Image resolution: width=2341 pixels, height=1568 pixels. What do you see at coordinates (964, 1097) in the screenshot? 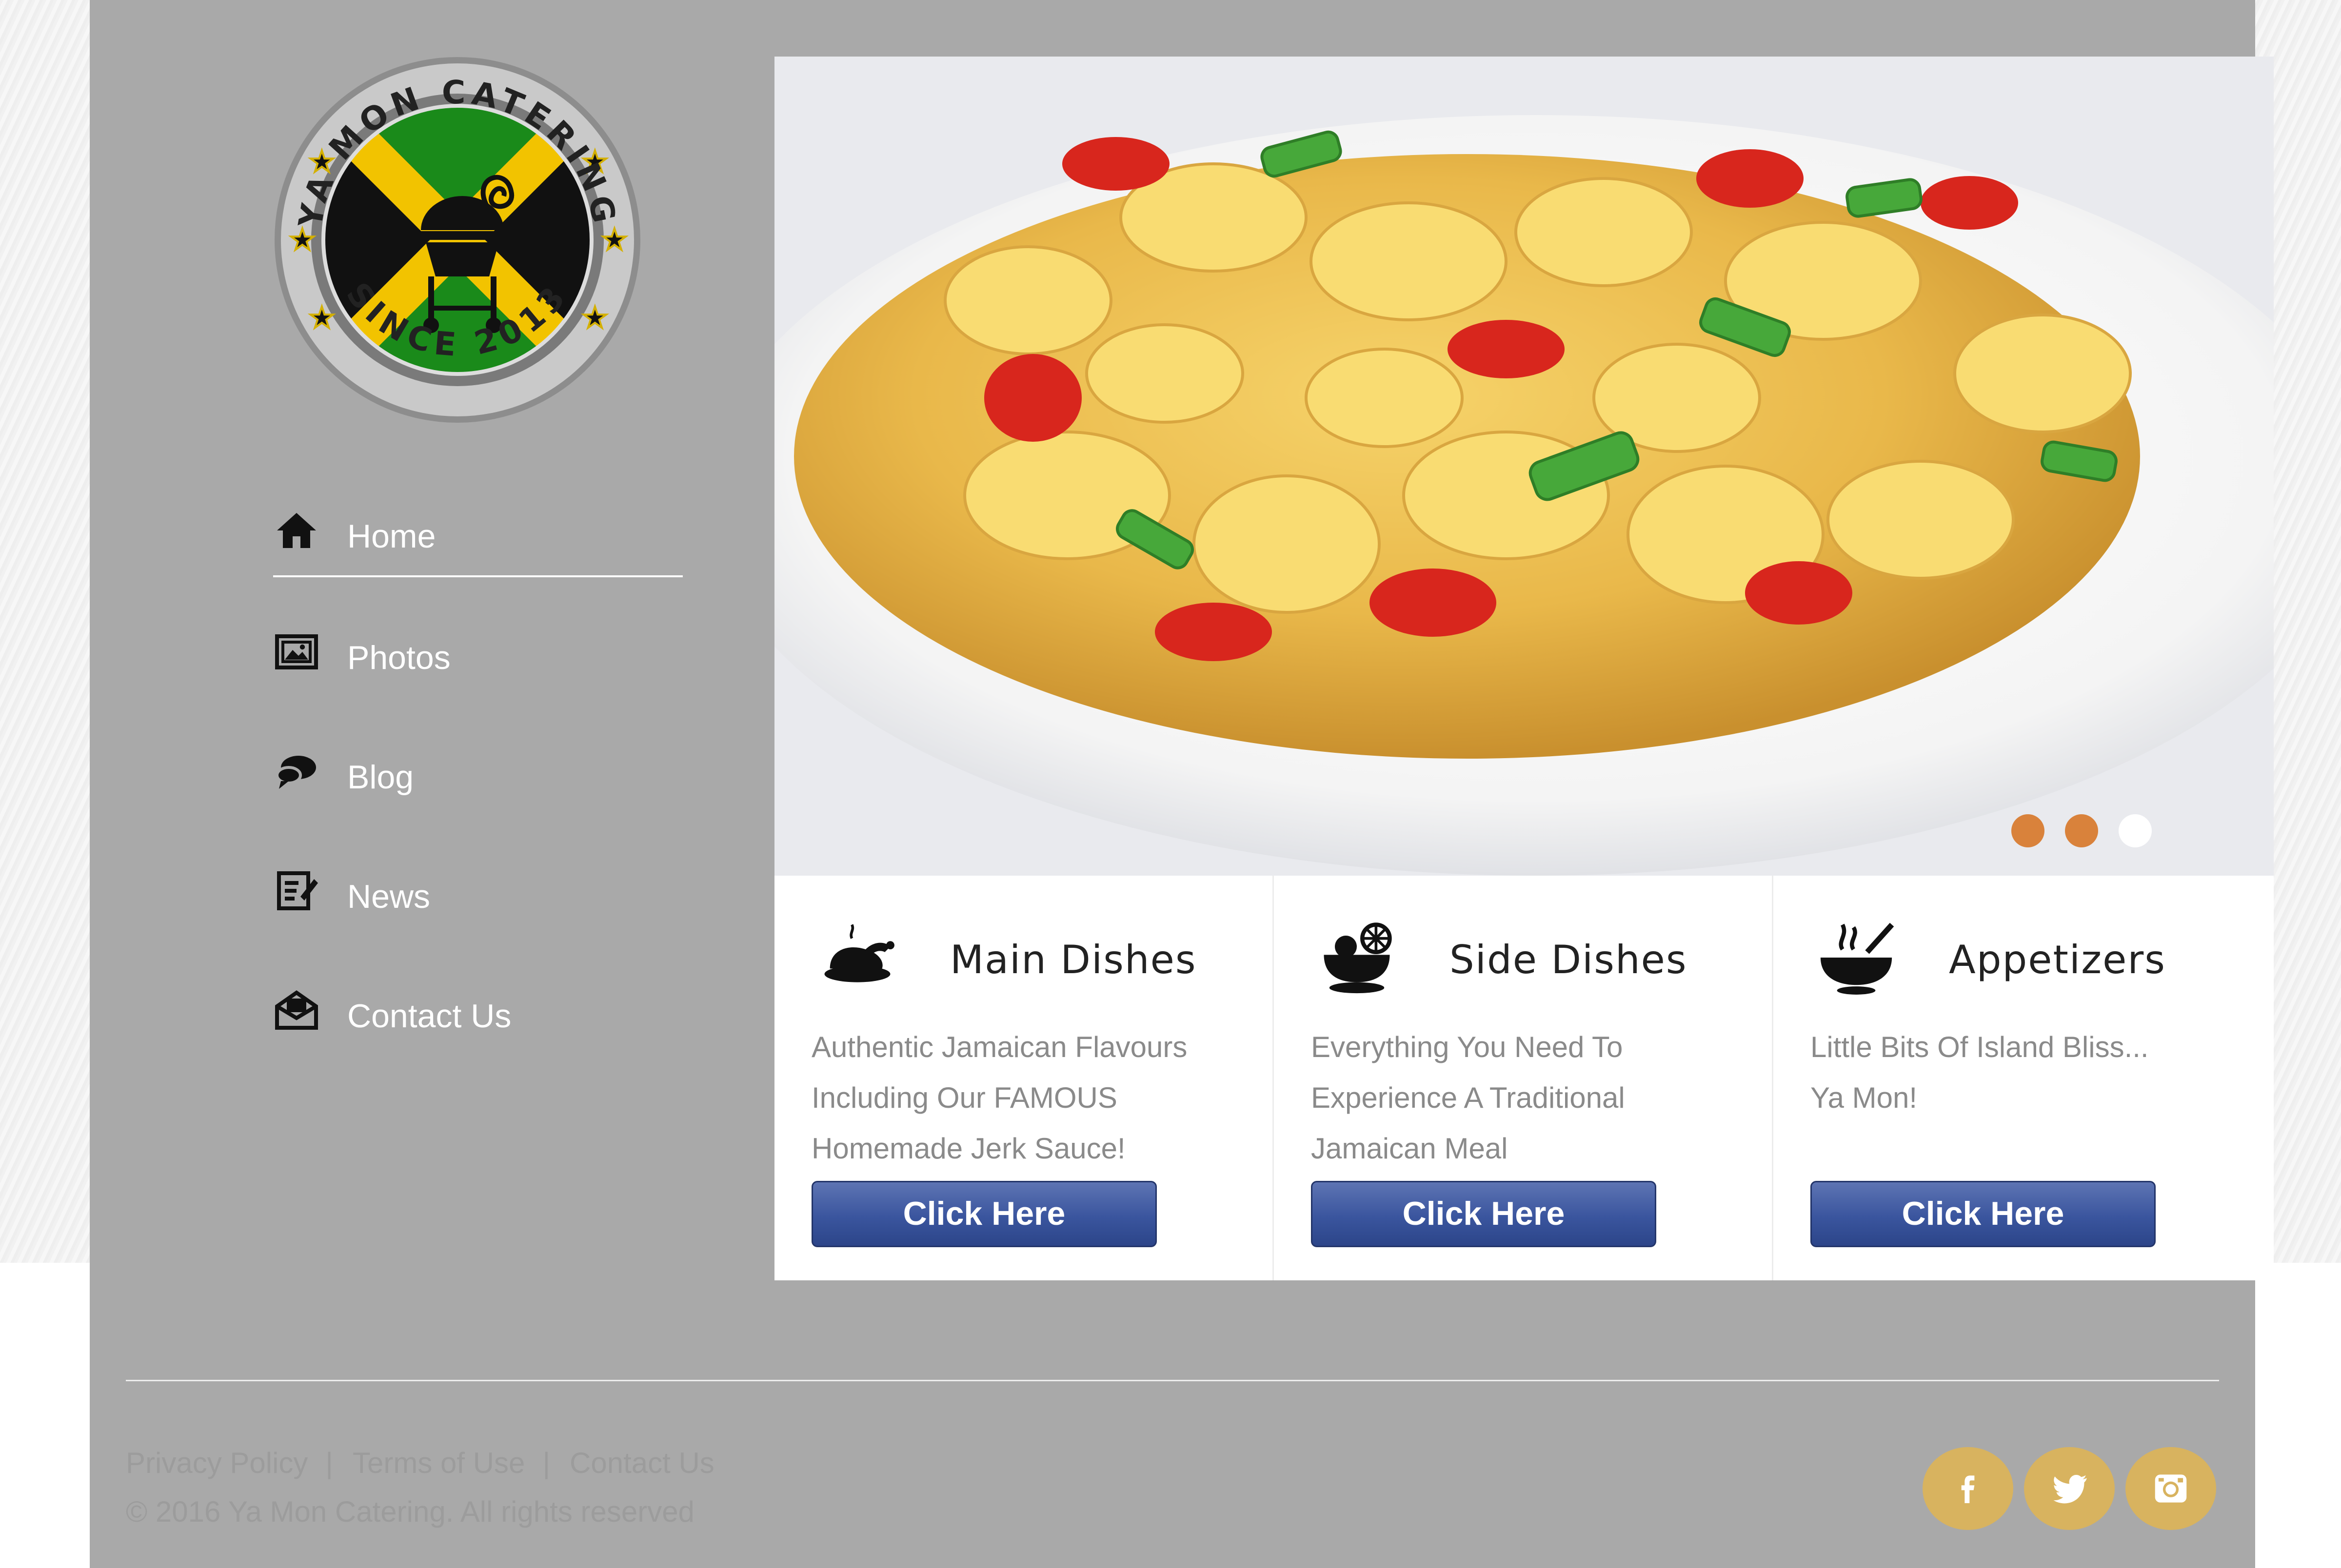
I see `feature-line: Including Our FAMOUS` at bounding box center [964, 1097].